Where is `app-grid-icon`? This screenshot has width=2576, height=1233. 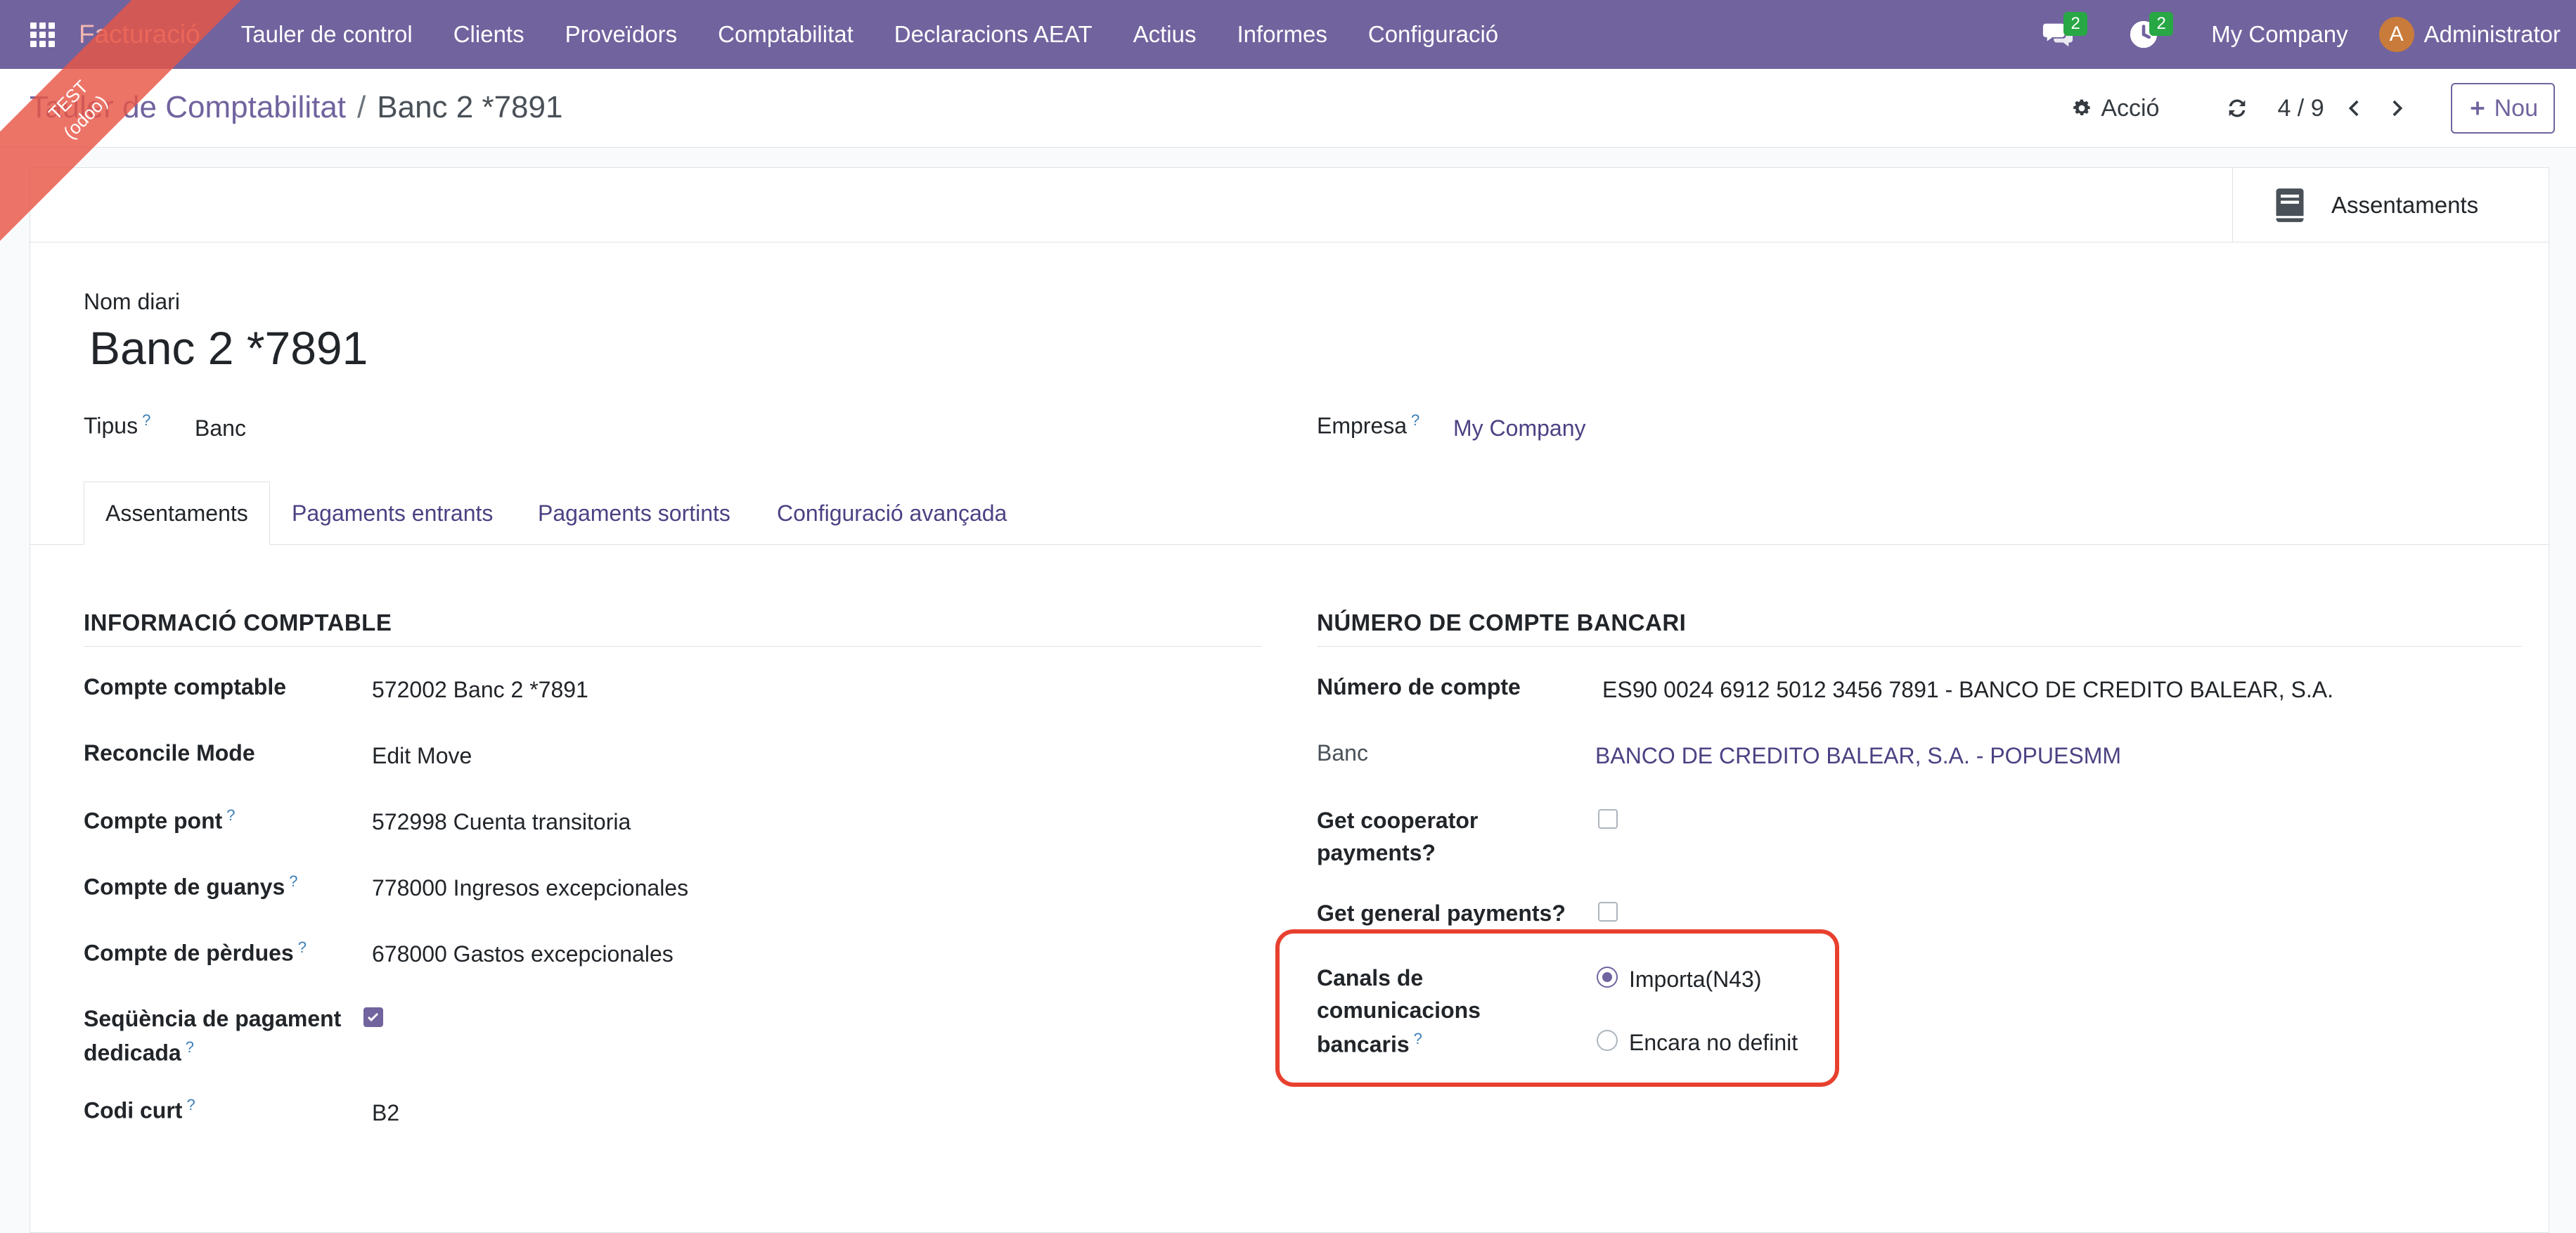
app-grid-icon is located at coordinates (42, 34).